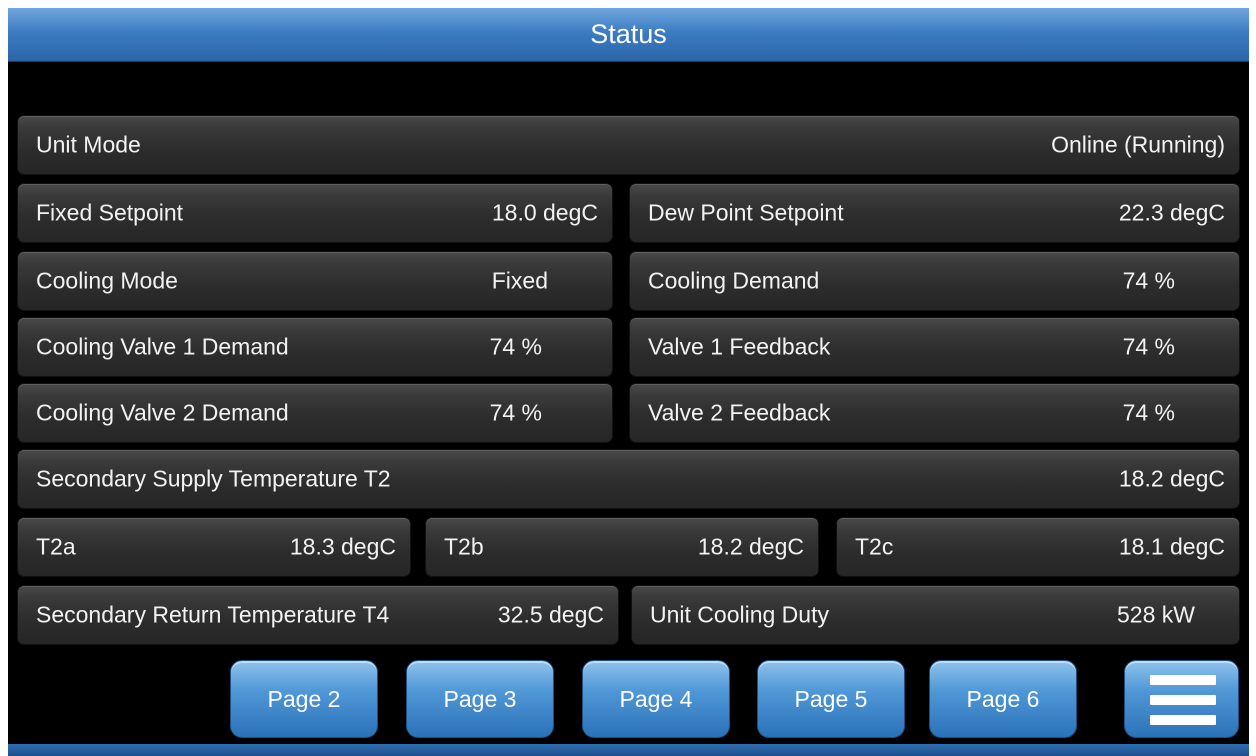 Image resolution: width=1256 pixels, height=756 pixels. I want to click on page-2-button: Page 2, so click(304, 699).